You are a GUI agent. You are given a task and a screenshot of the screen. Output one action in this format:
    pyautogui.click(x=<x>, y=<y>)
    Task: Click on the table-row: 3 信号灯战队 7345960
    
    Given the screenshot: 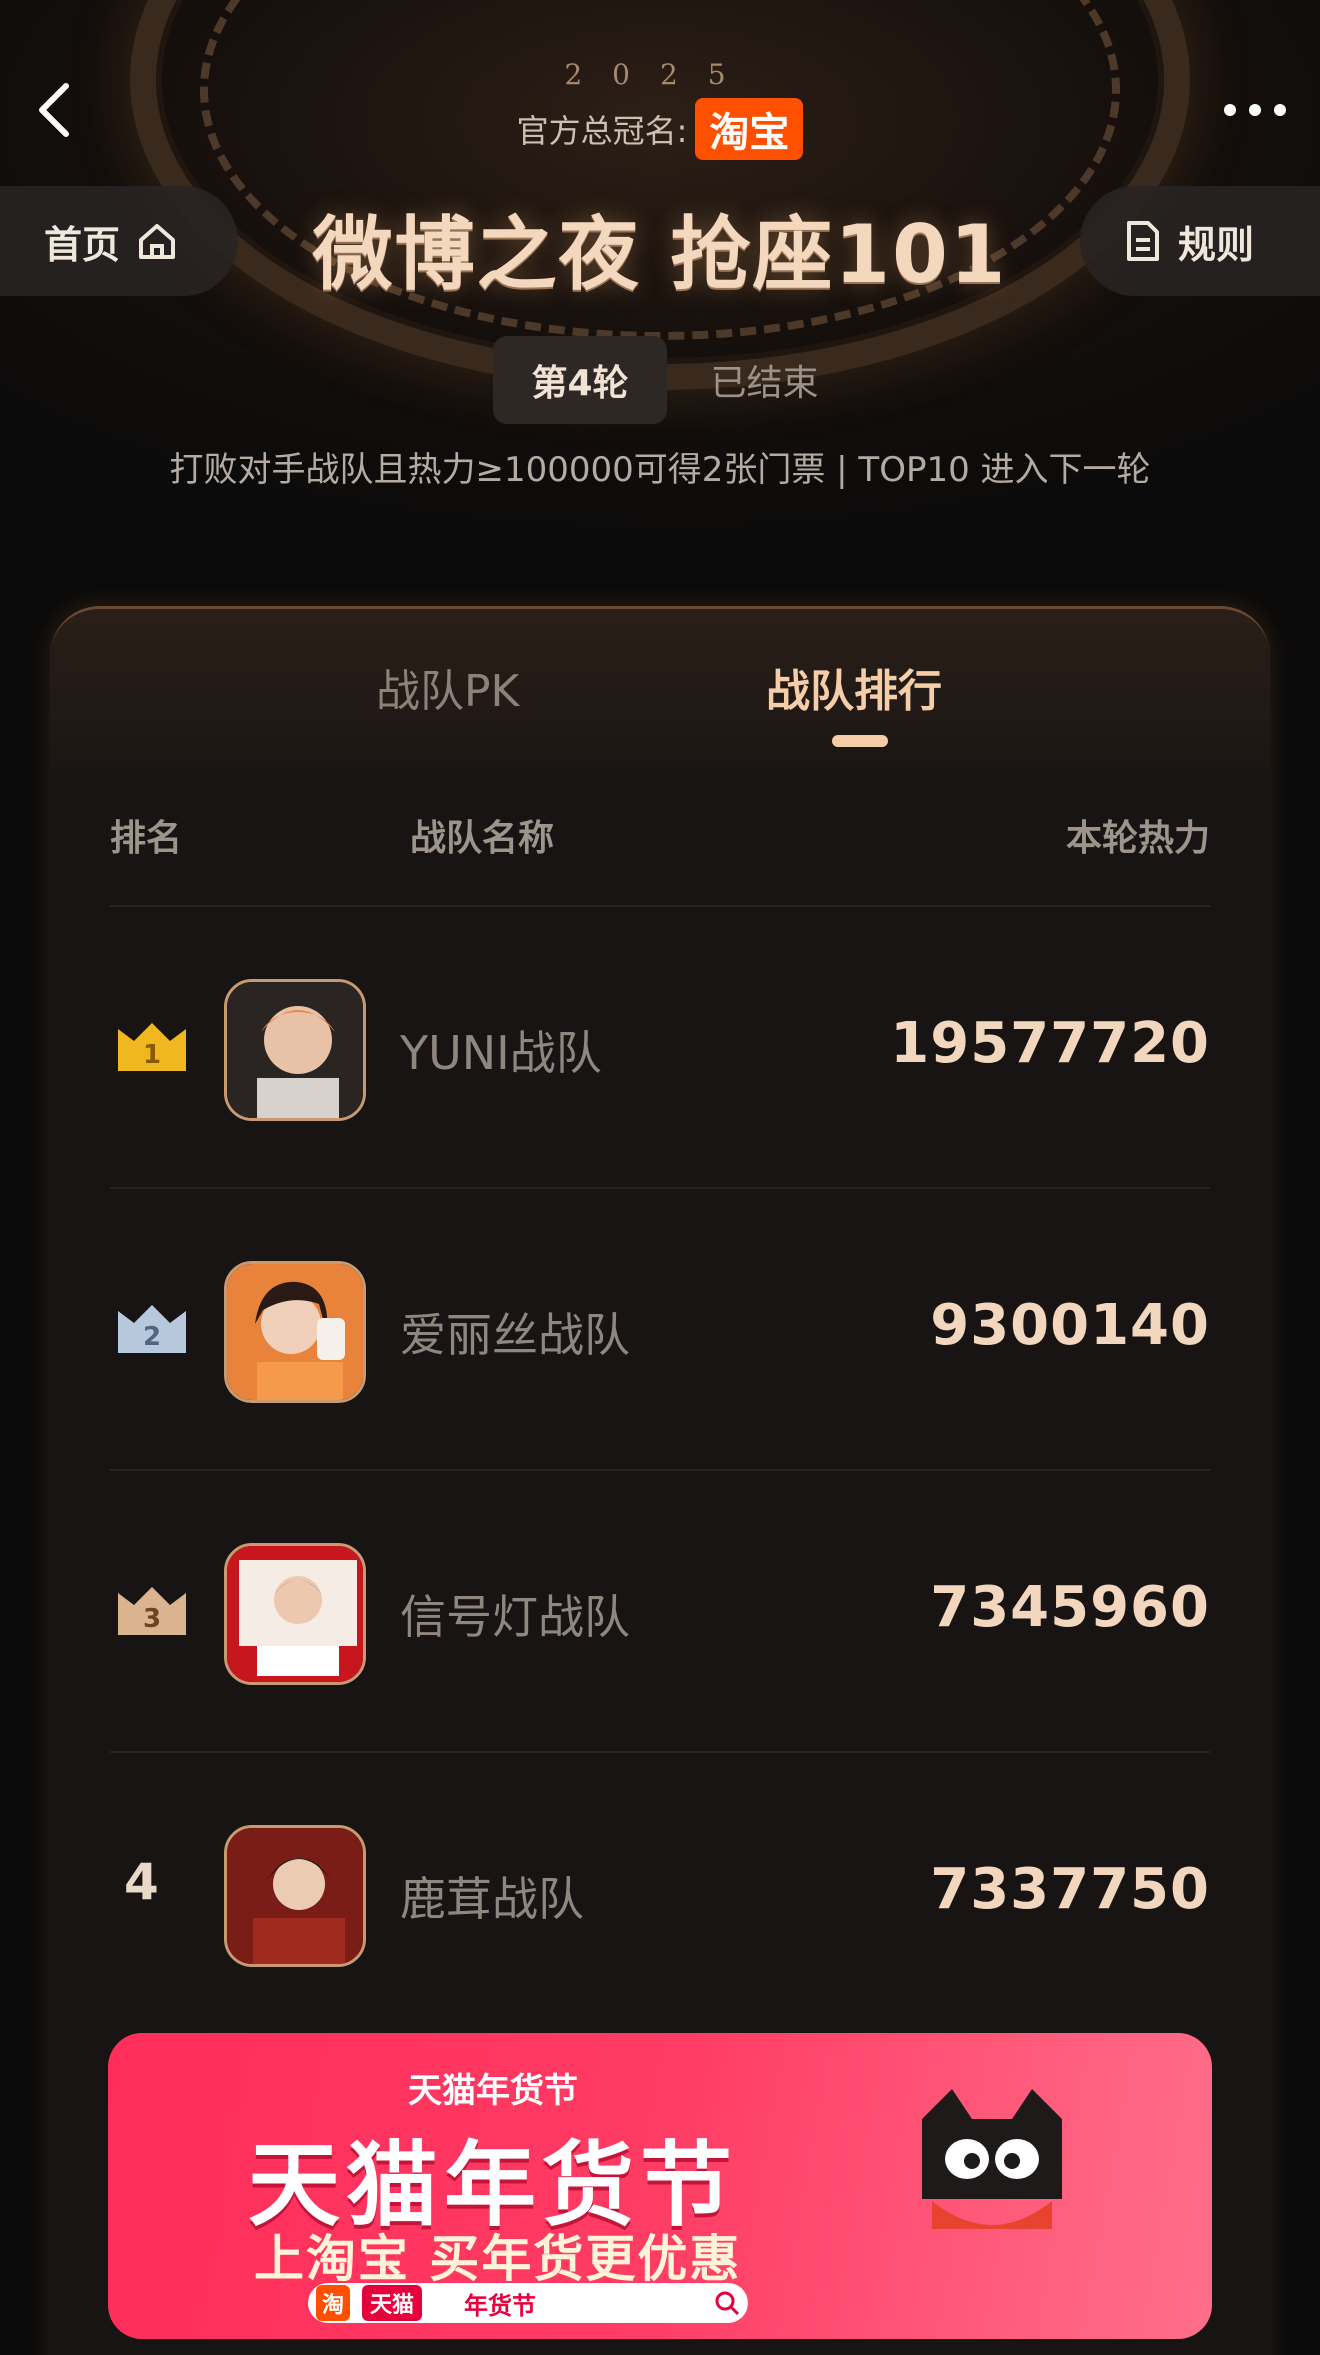 What is the action you would take?
    pyautogui.click(x=660, y=1612)
    